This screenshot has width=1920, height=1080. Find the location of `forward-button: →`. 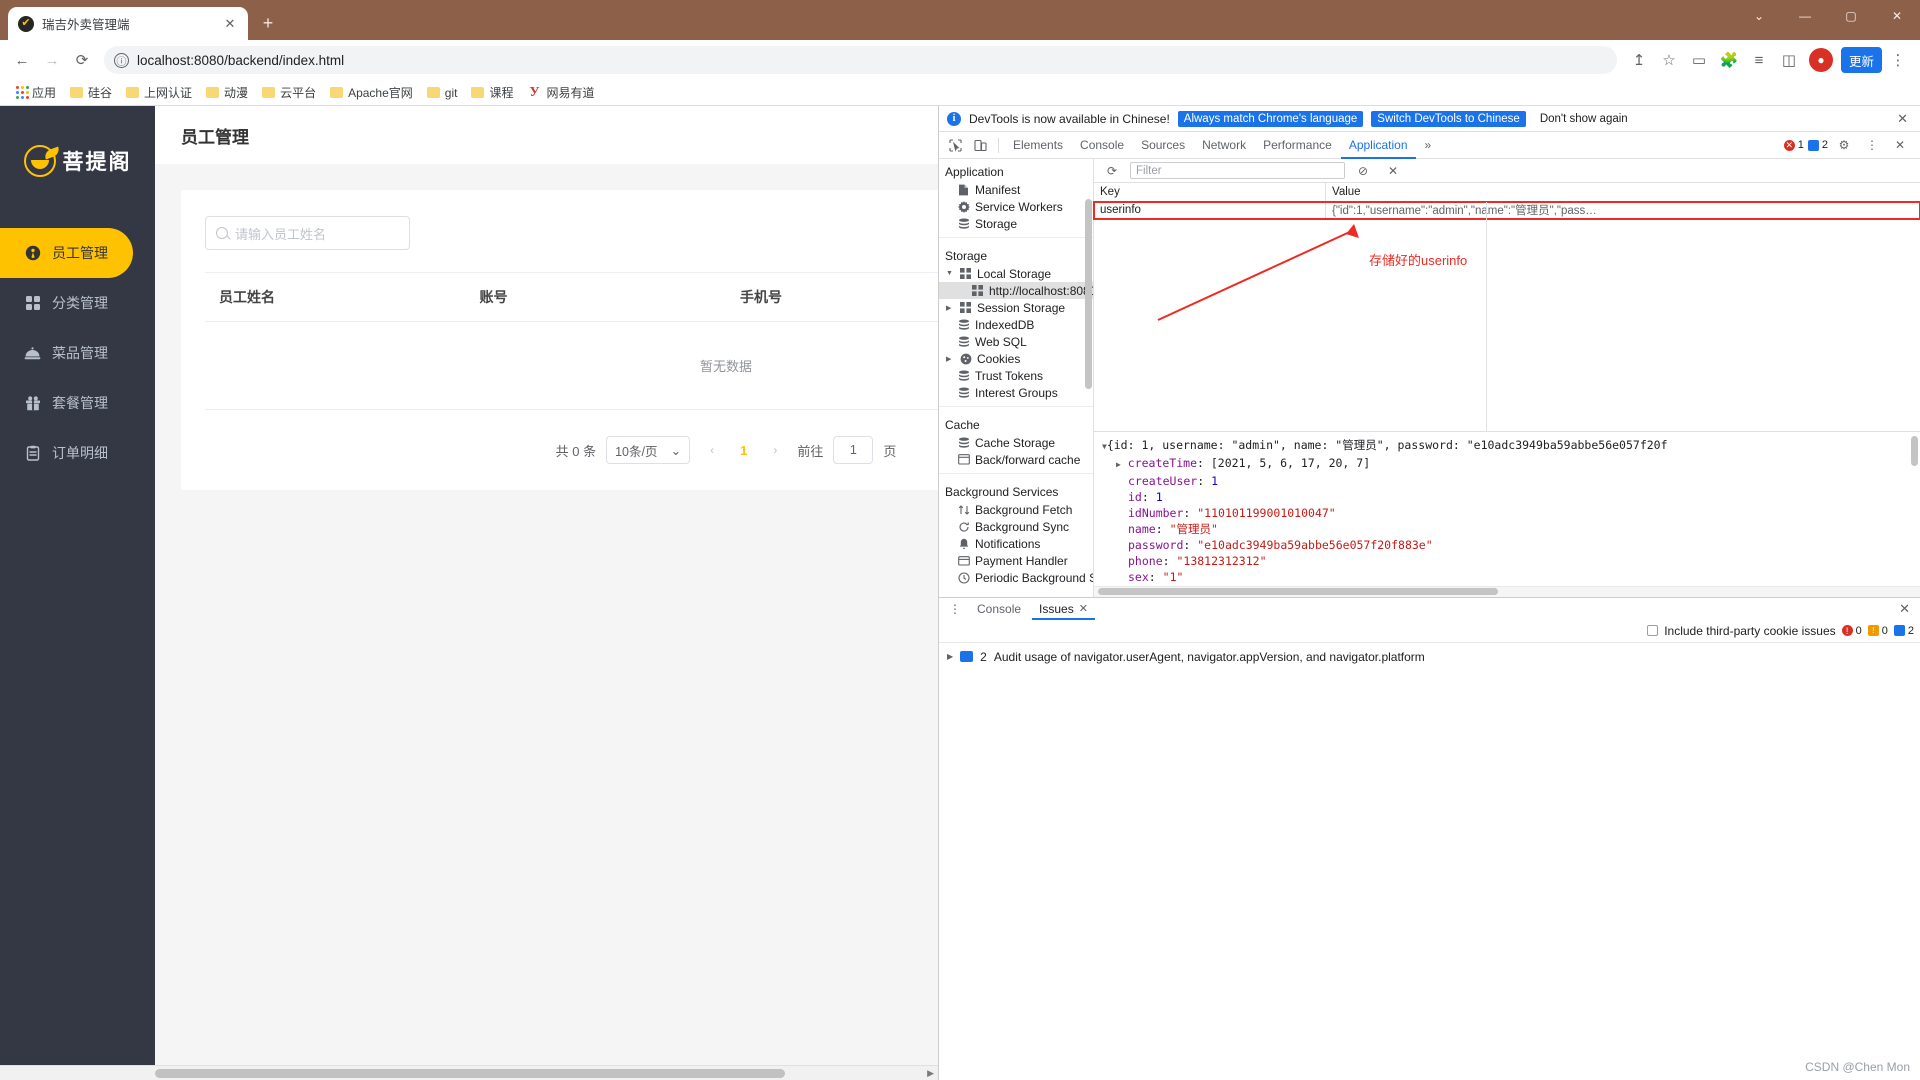

forward-button: → is located at coordinates (52, 60).